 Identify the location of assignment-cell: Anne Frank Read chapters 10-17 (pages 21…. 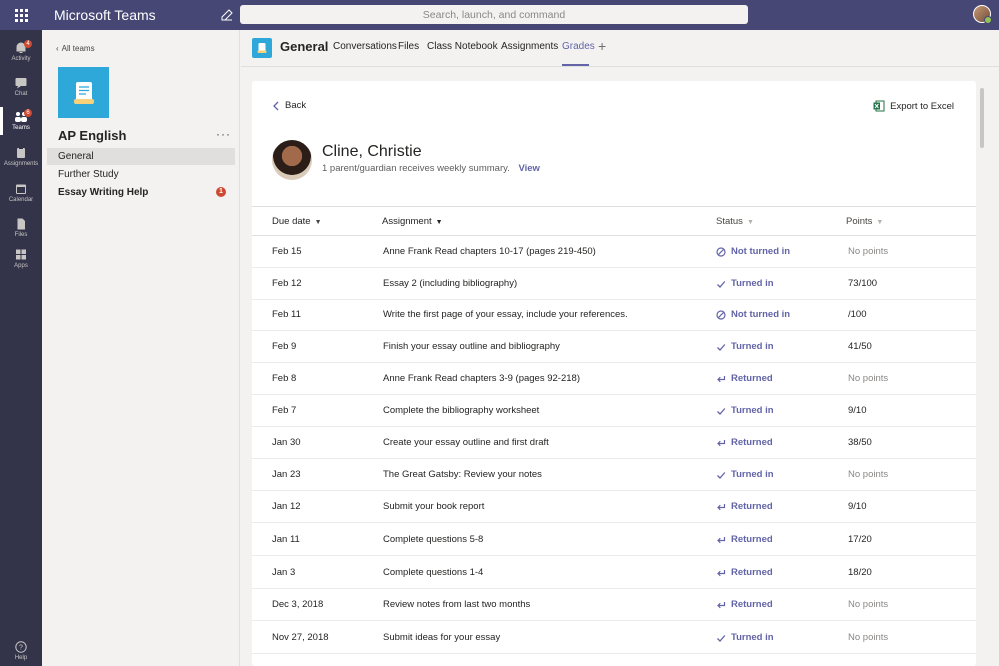
(489, 251).